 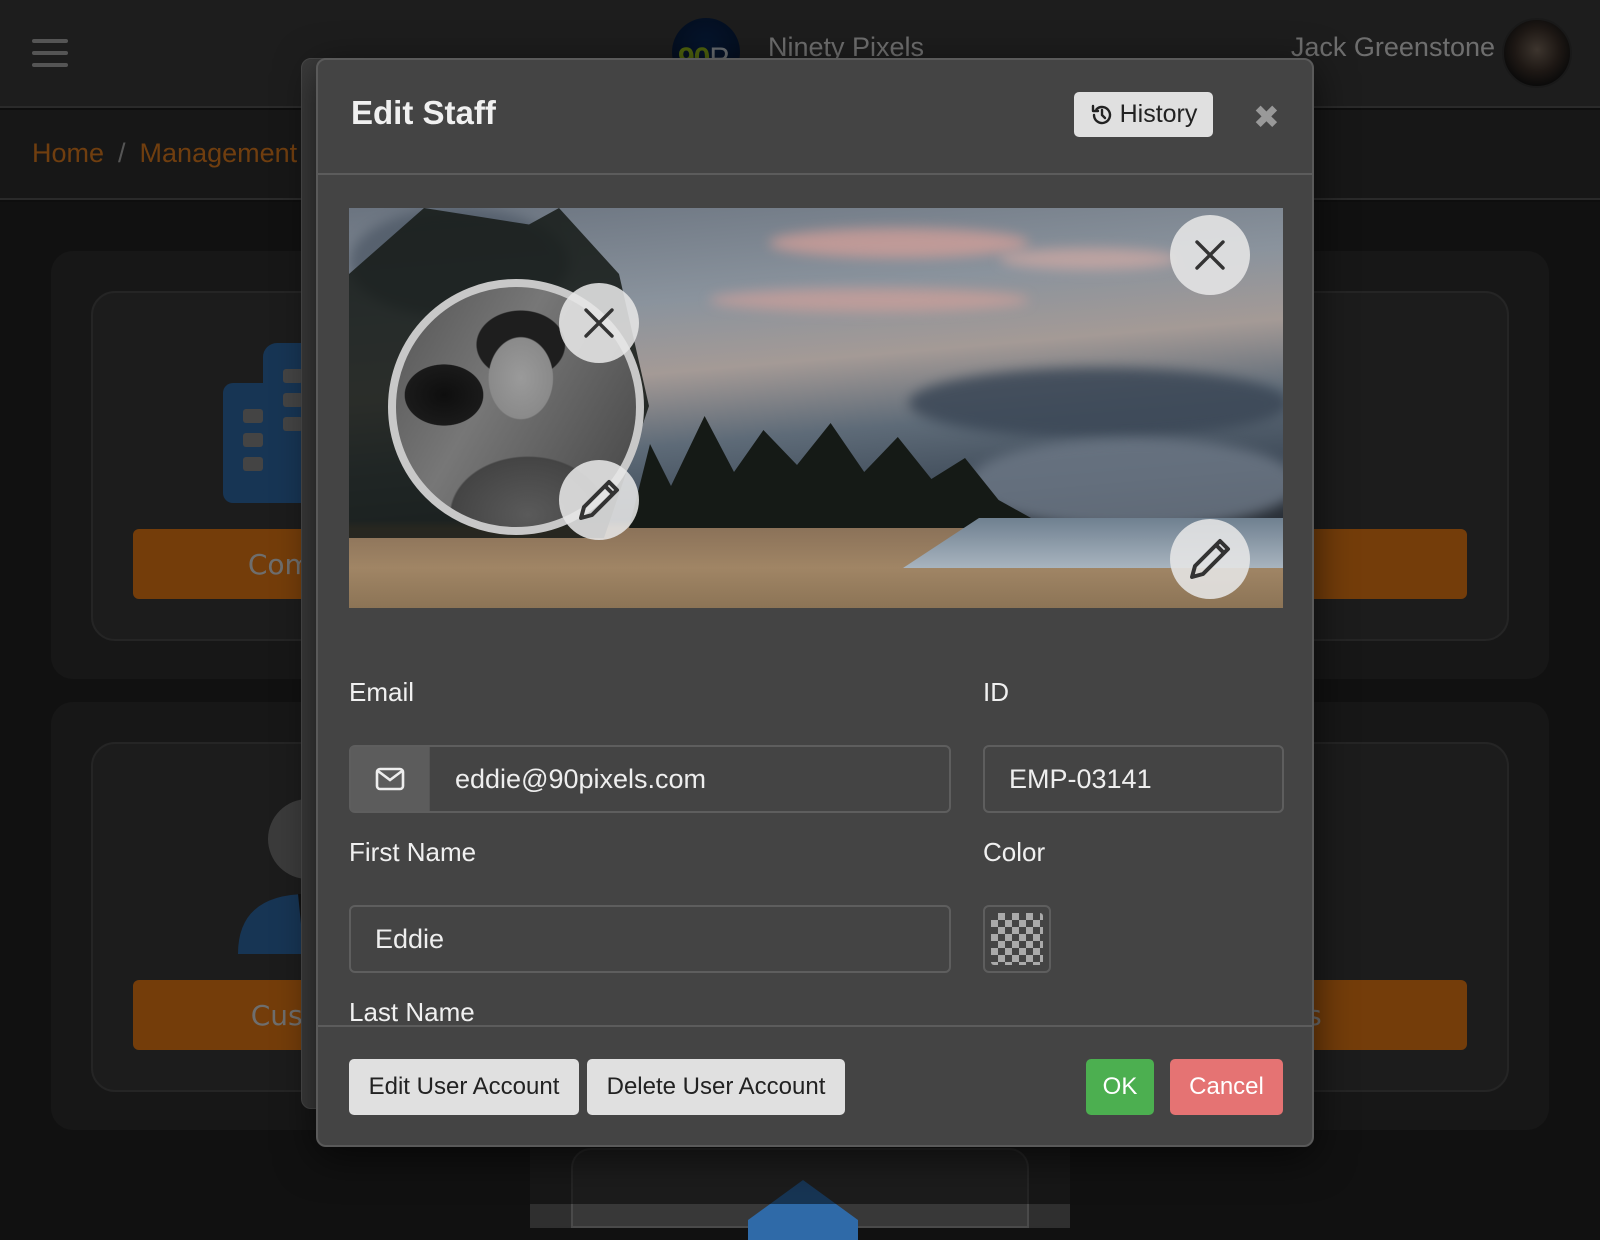 What do you see at coordinates (1080, 779) in the screenshot?
I see `id-value: EMP-03141` at bounding box center [1080, 779].